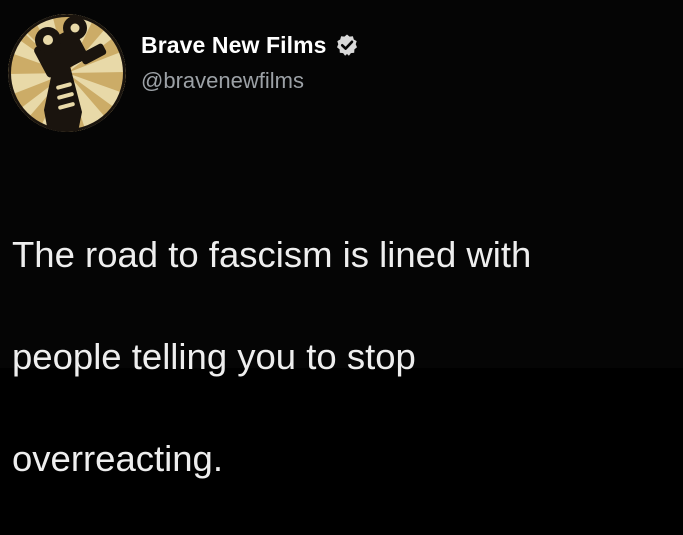 The image size is (683, 535). Describe the element at coordinates (347, 45) in the screenshot. I see `verified-badge-icon` at that location.